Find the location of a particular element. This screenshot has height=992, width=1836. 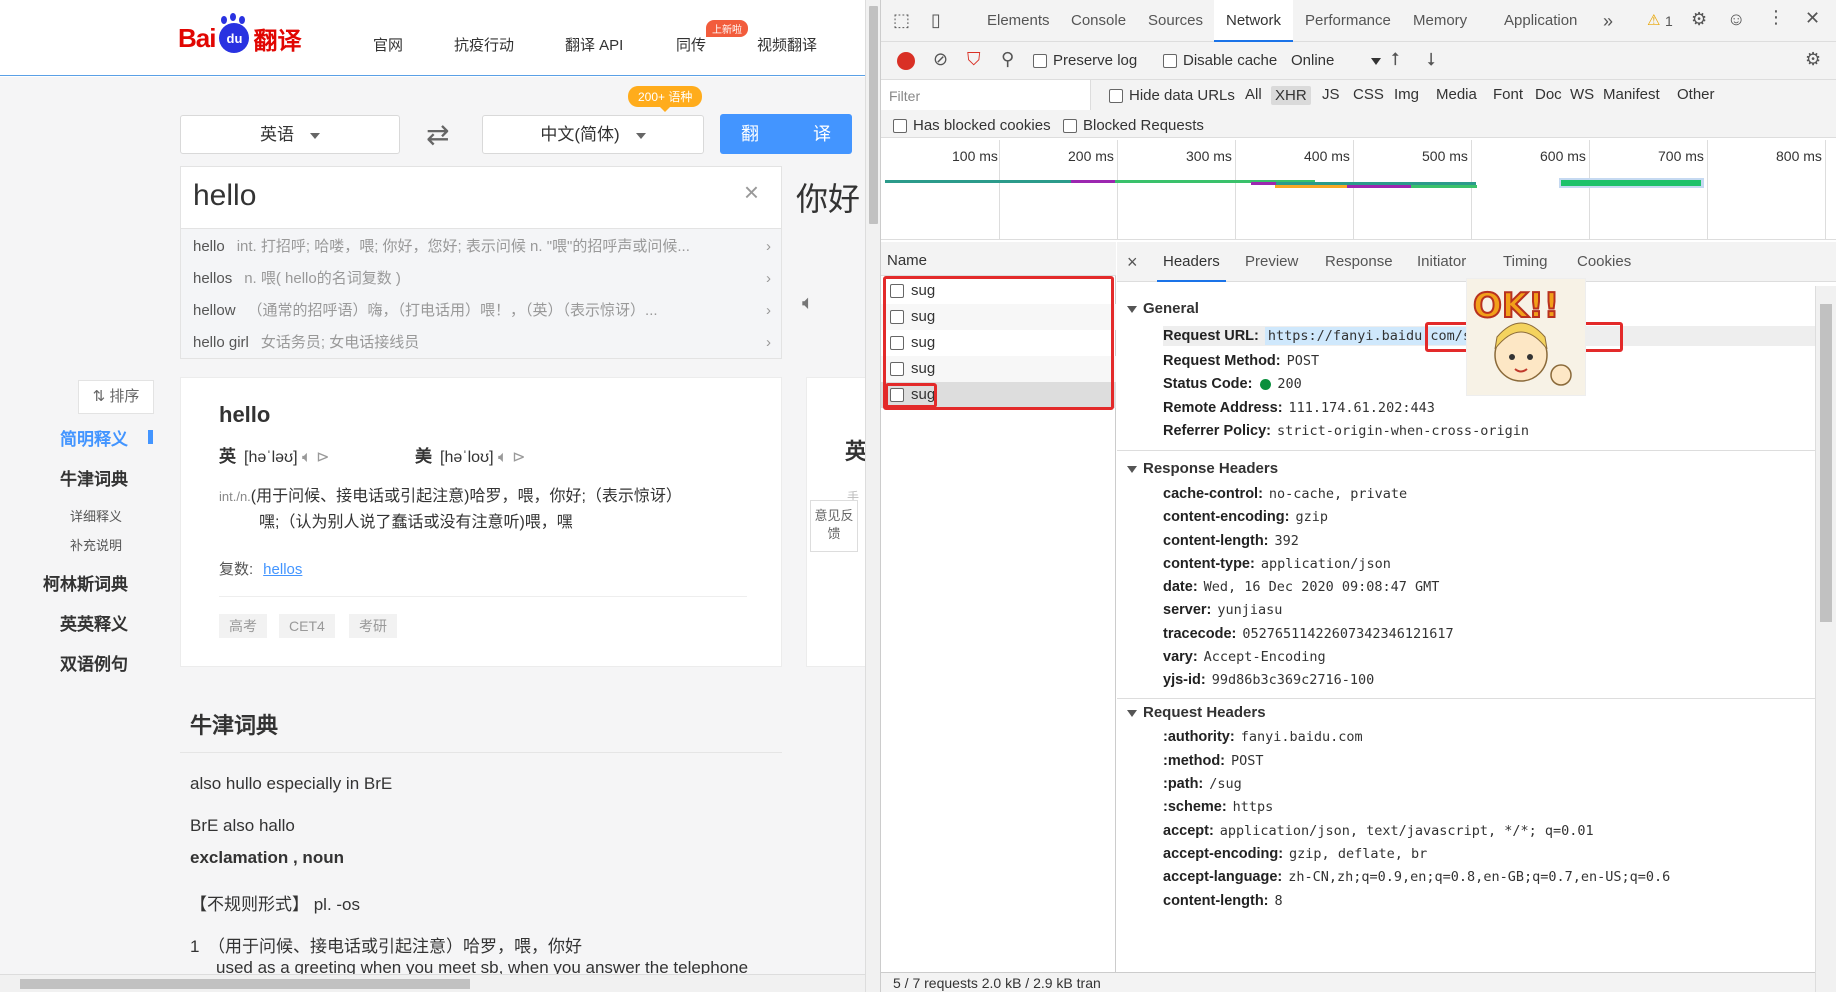

divider is located at coordinates (481, 752).